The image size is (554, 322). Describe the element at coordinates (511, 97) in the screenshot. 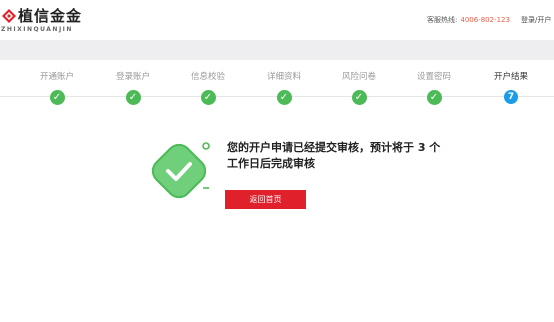

I see `step-number-badge: 7` at that location.